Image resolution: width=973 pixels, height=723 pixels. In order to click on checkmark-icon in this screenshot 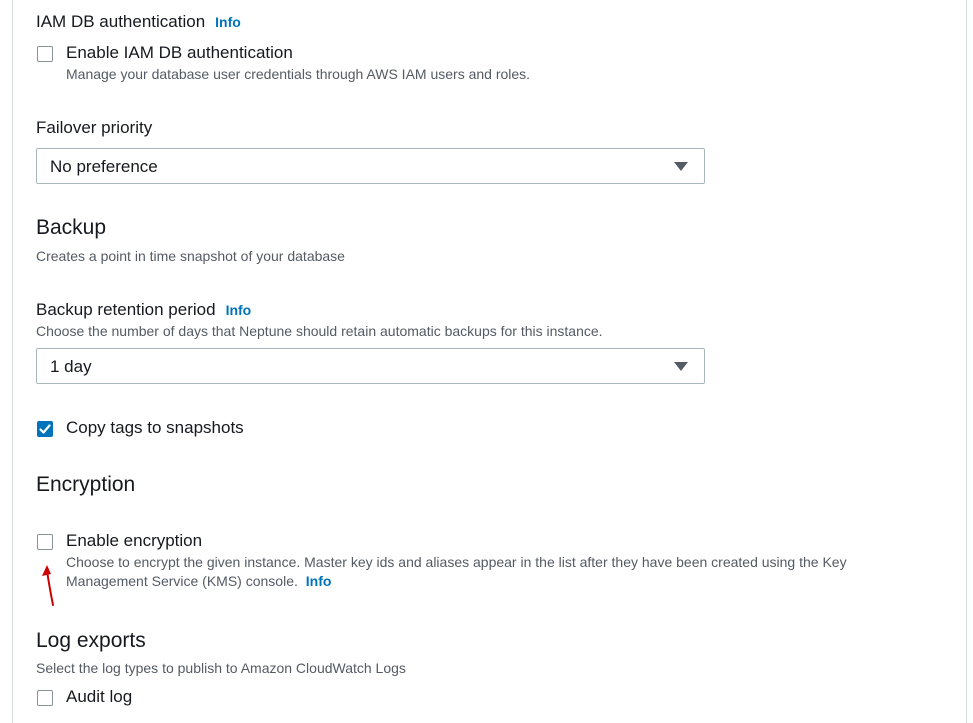, I will do `click(45, 429)`.